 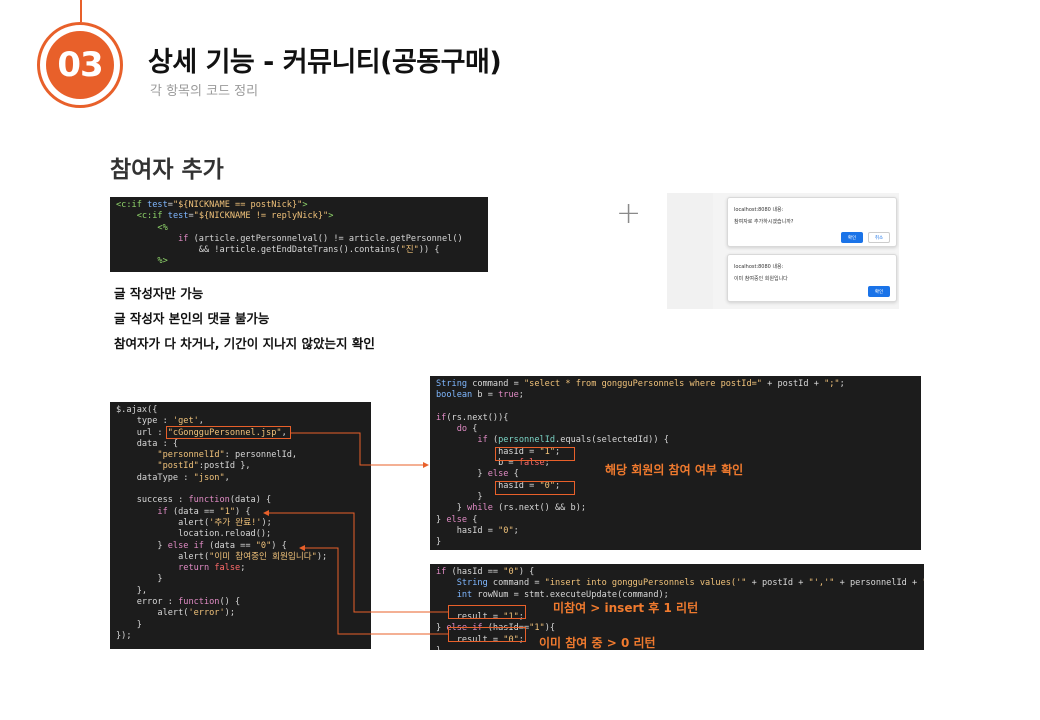 I want to click on note-check-participation: 해당 회원의 참여 여부 확인, so click(x=674, y=470).